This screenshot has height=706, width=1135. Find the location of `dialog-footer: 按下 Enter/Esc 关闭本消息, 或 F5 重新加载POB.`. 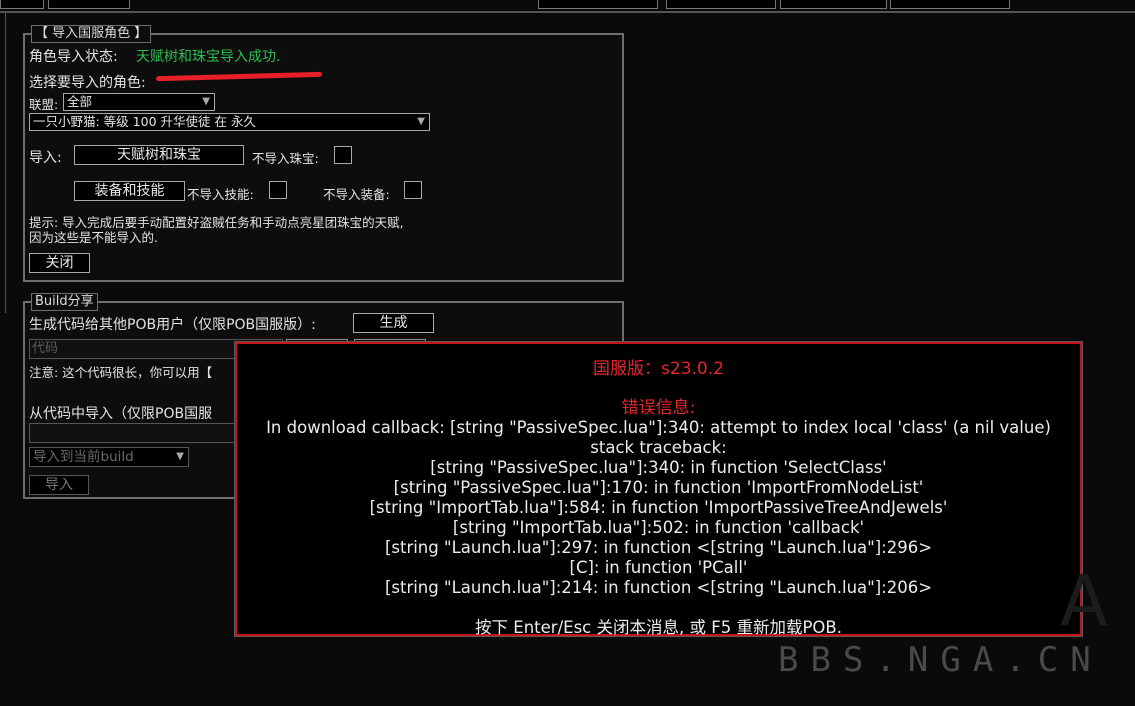

dialog-footer: 按下 Enter/Esc 关闭本消息, 或 F5 重新加载POB. is located at coordinates (658, 627).